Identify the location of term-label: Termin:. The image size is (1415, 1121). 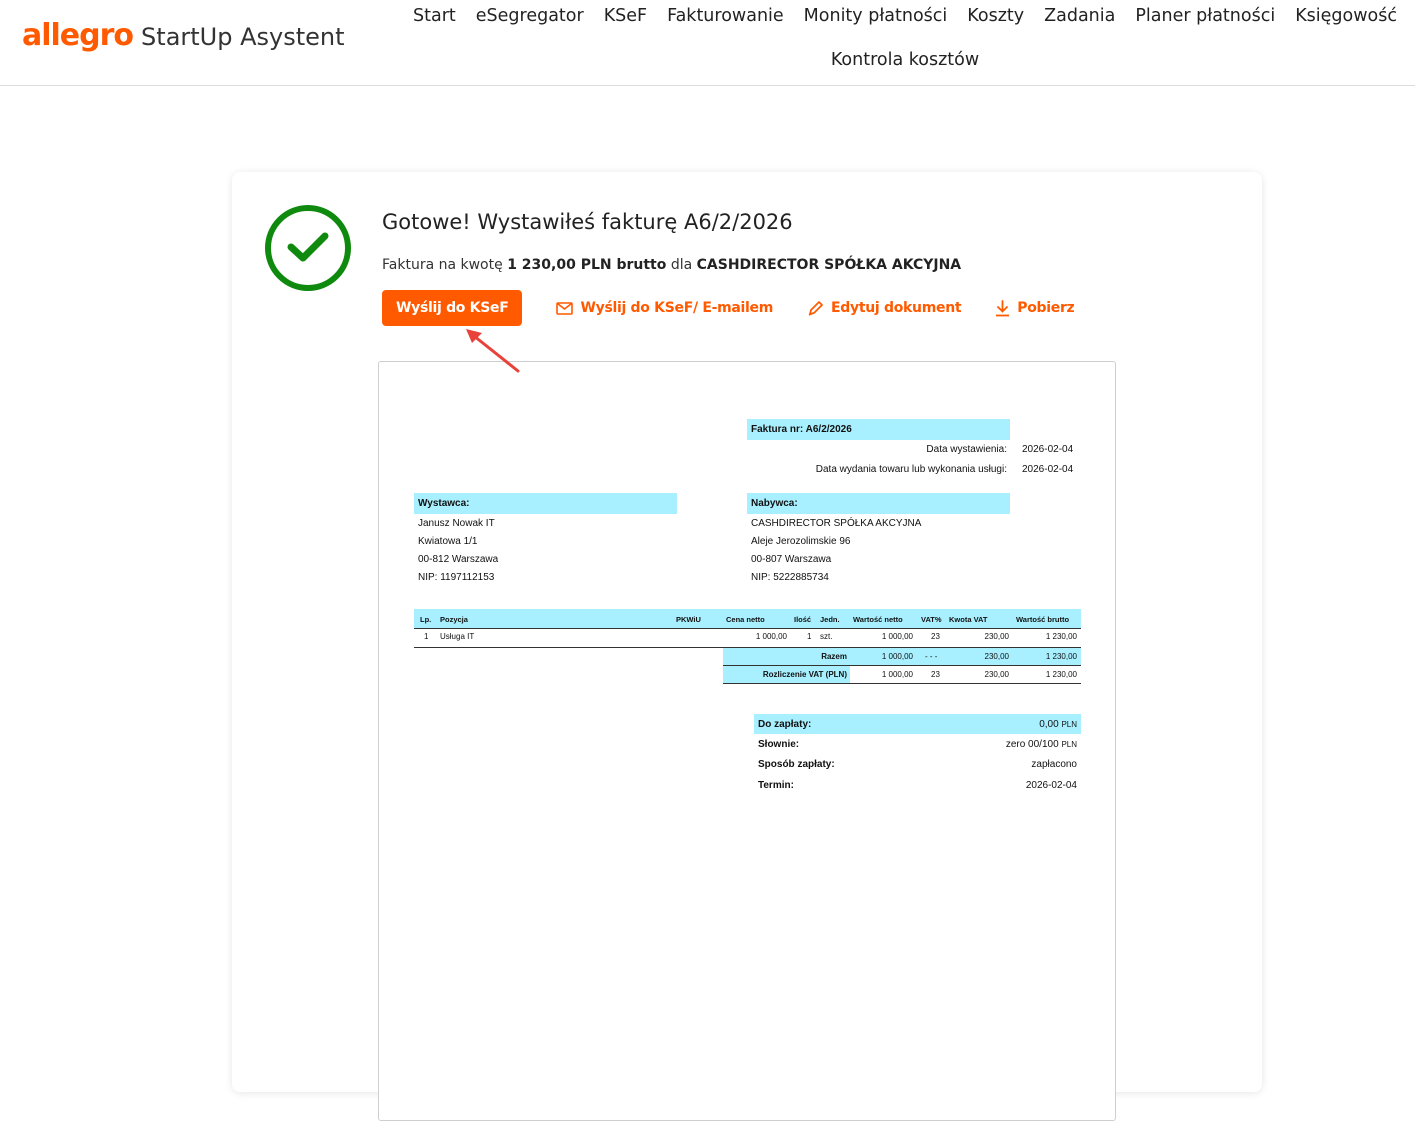
(776, 785).